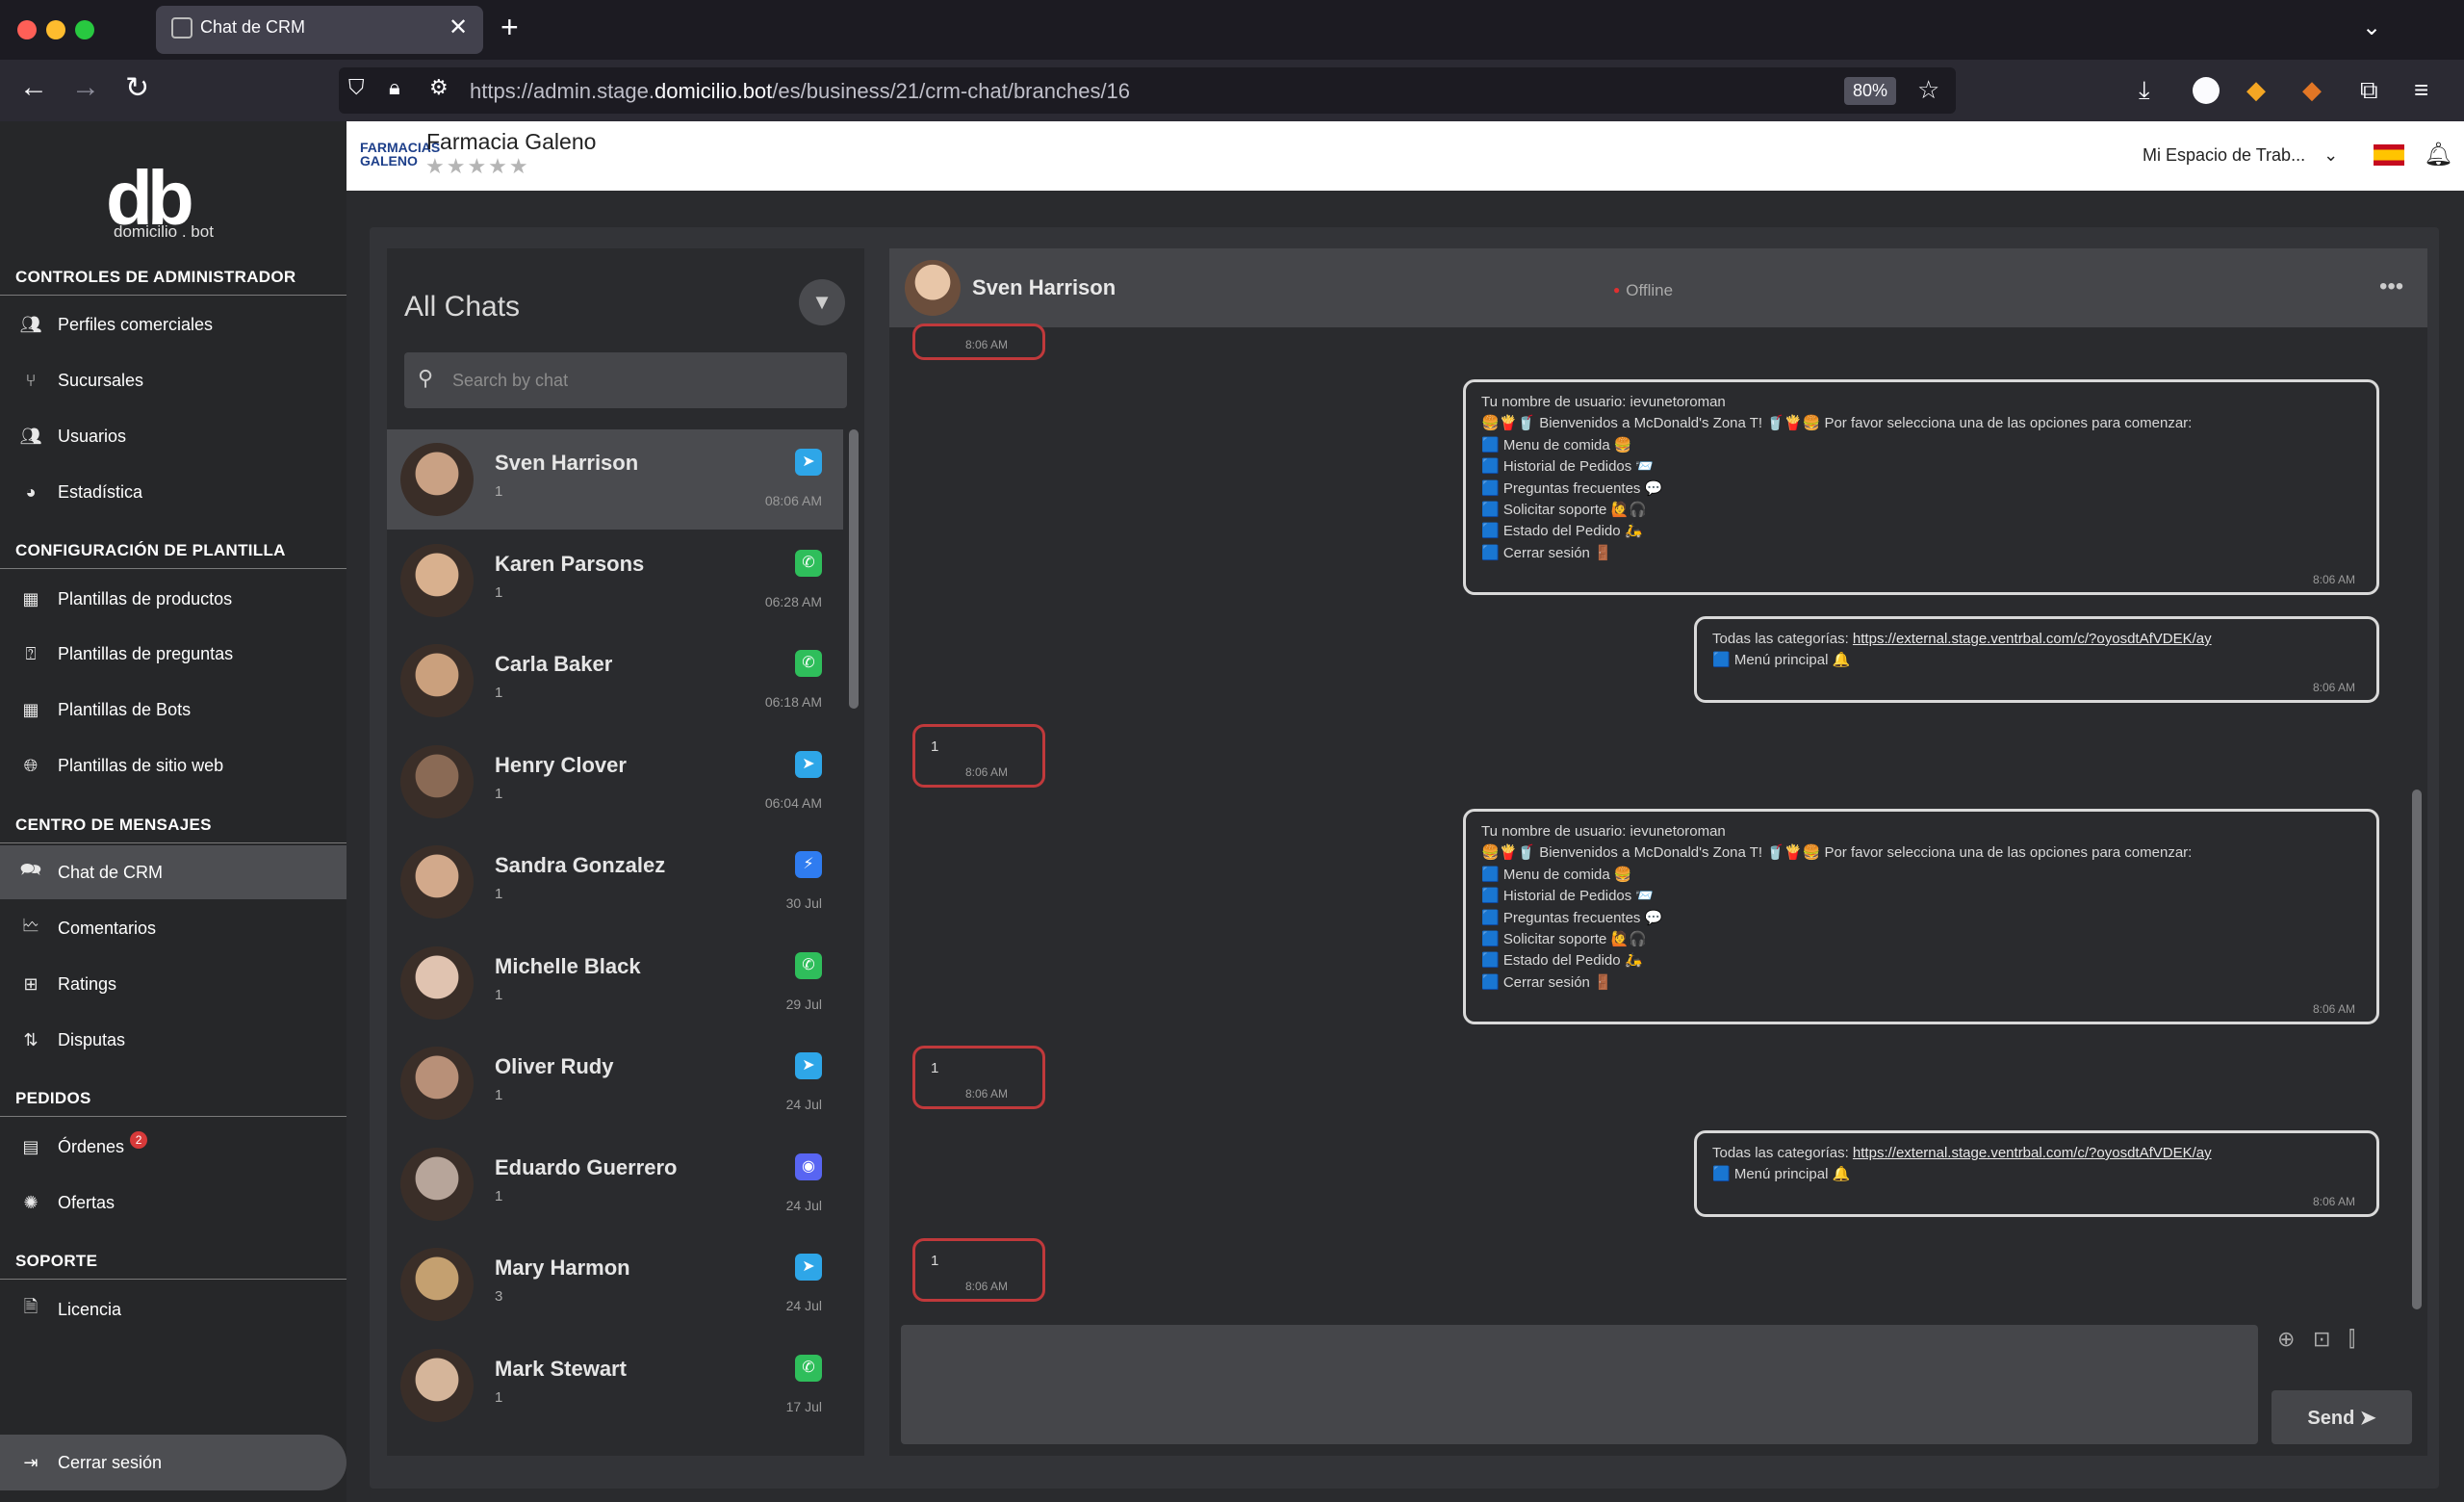  What do you see at coordinates (84, 30) in the screenshot?
I see `maximize-window-button` at bounding box center [84, 30].